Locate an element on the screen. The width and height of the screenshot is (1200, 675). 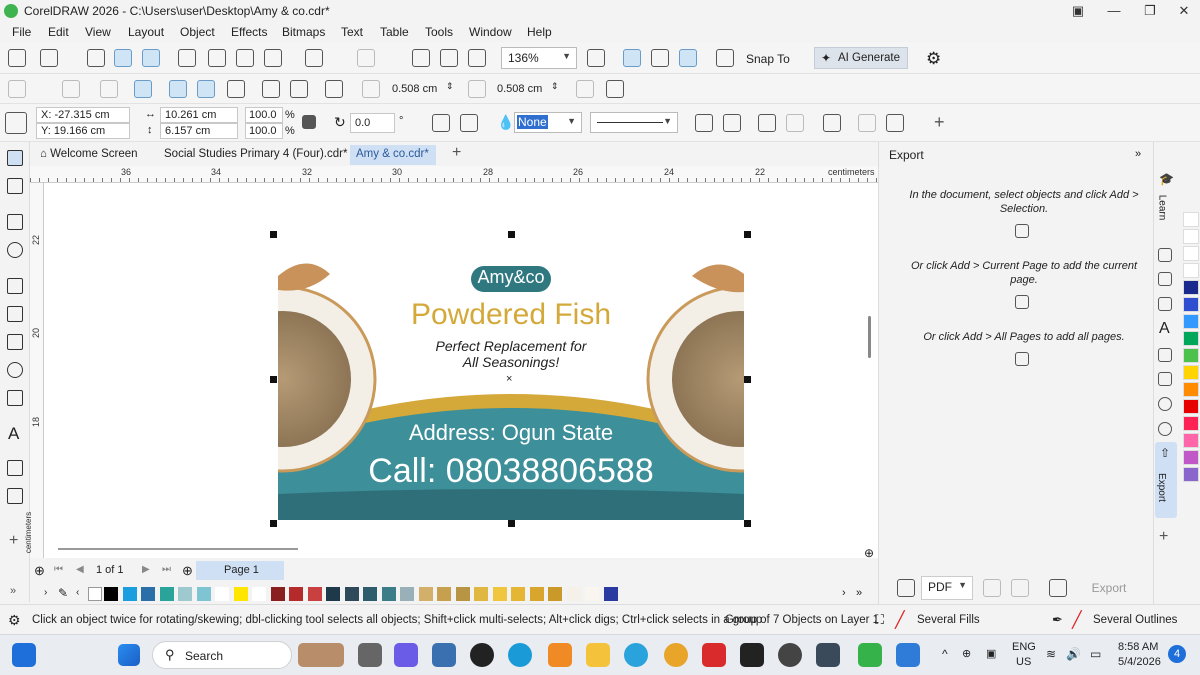
add-page-icon: ⊕ is located at coordinates (39, 571).